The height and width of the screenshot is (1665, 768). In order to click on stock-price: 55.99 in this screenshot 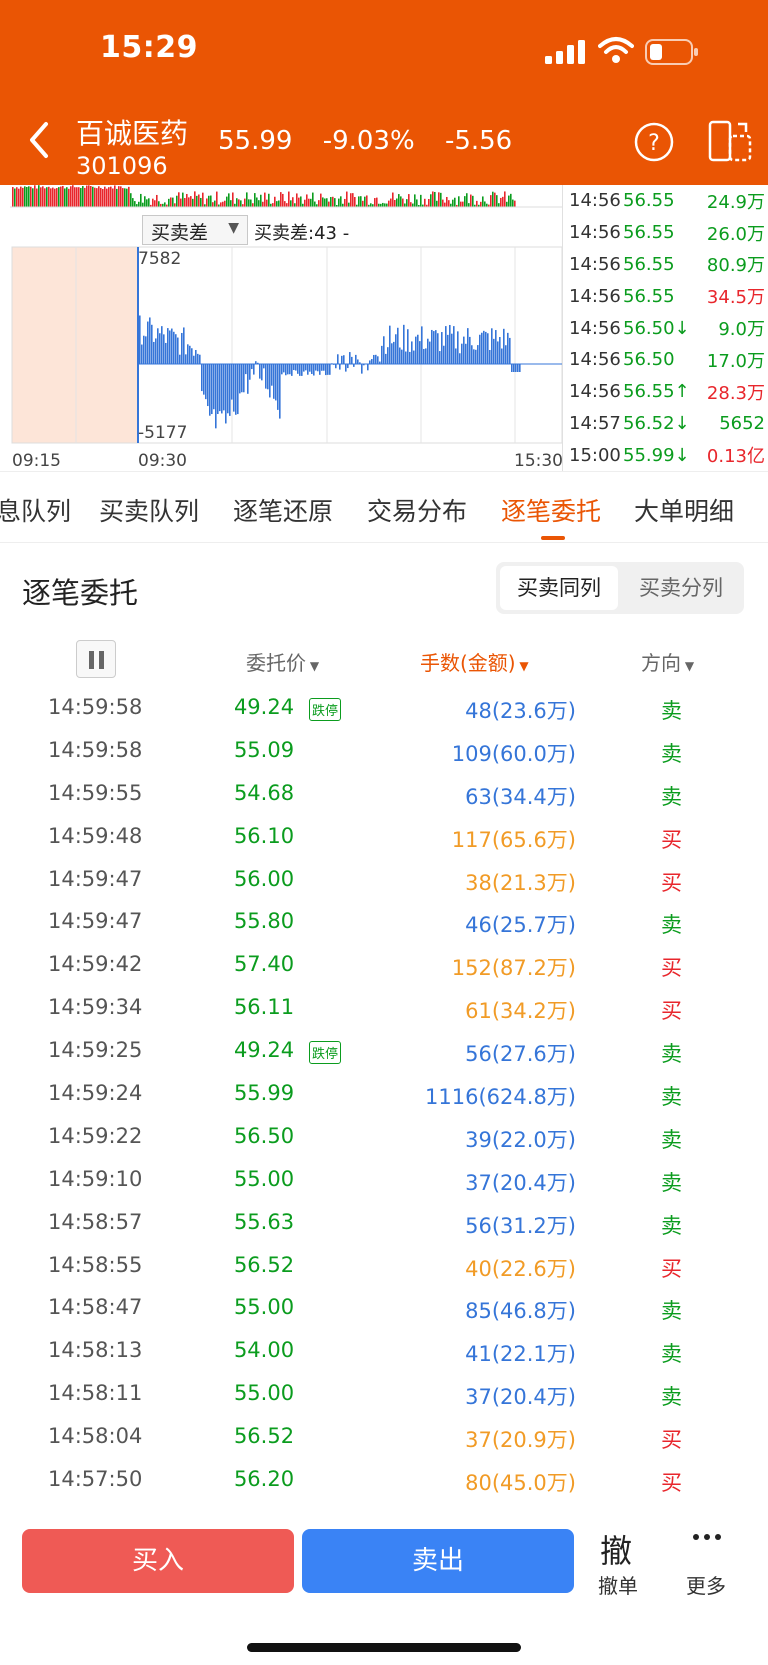, I will do `click(255, 141)`.